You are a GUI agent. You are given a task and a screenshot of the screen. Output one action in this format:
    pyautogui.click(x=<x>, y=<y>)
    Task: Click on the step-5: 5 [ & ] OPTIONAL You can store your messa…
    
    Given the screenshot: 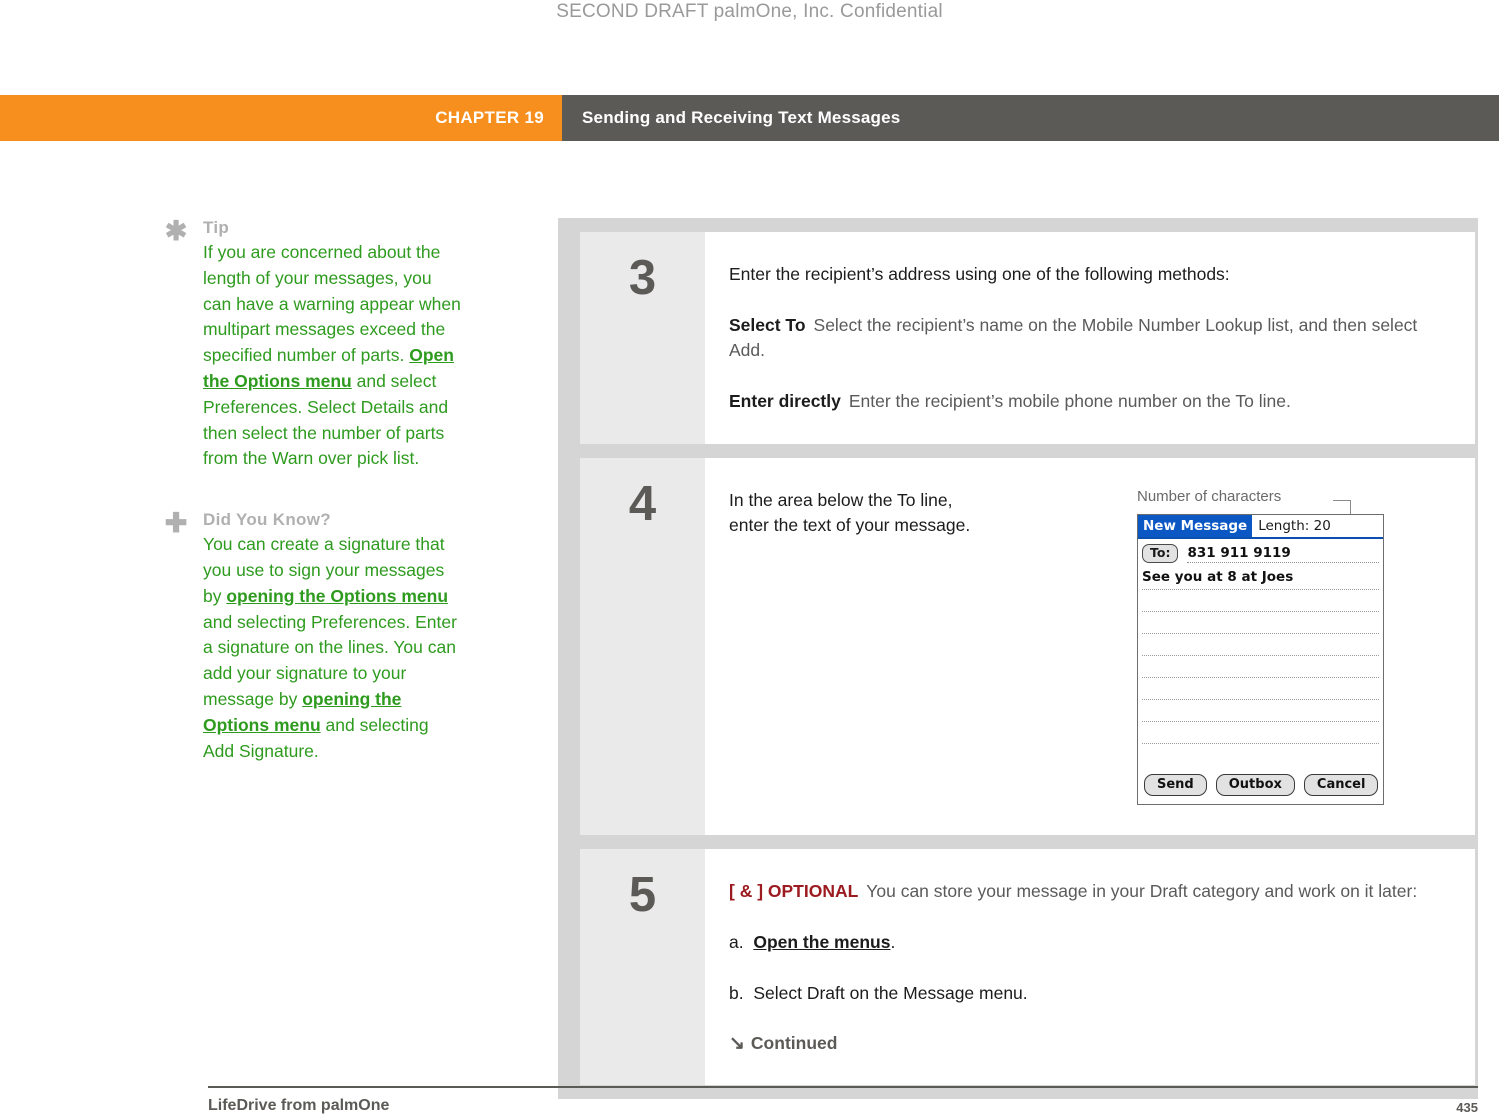 What is the action you would take?
    pyautogui.click(x=1027, y=967)
    